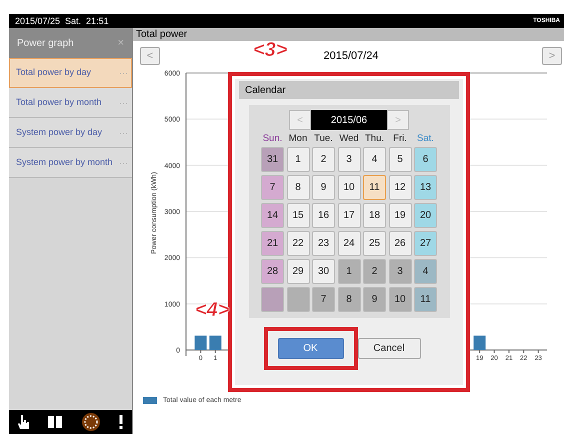 The image size is (564, 434). Describe the element at coordinates (425, 243) in the screenshot. I see `day-cell: 27` at that location.